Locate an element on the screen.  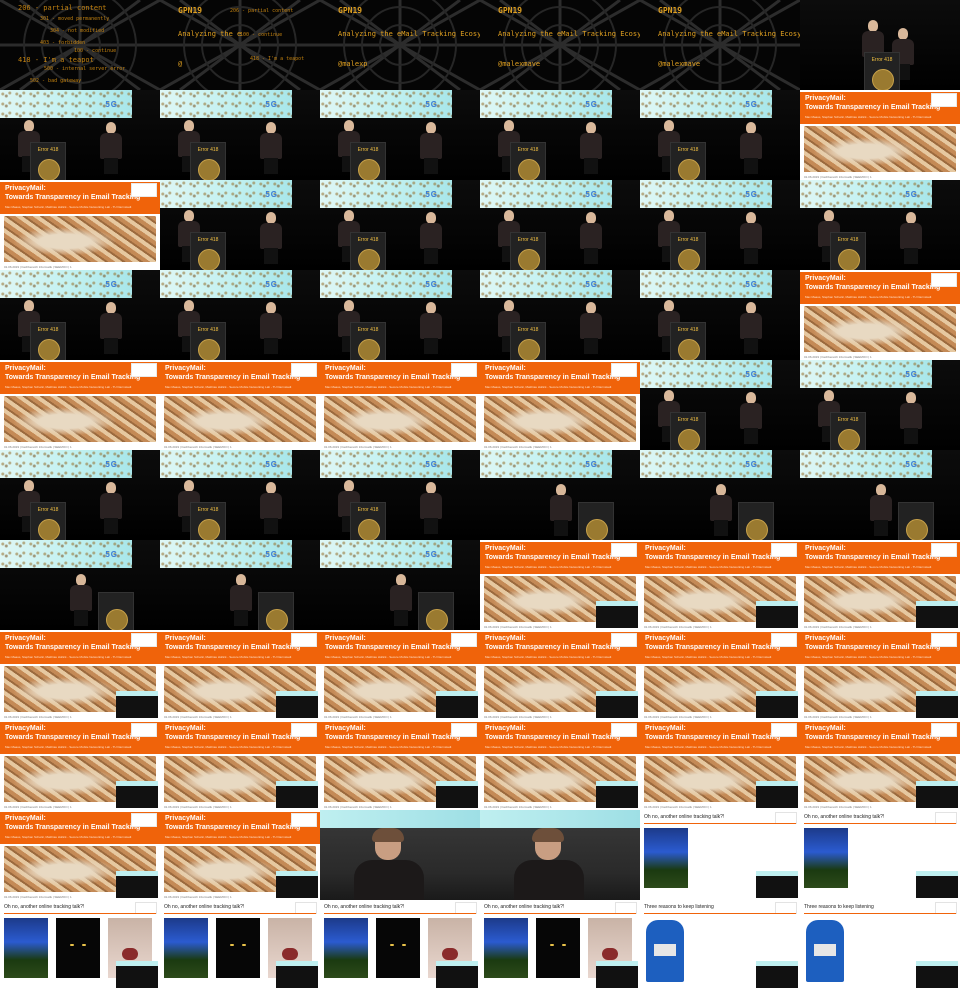
conference-name: GPN19 is located at coordinates (670, 10).